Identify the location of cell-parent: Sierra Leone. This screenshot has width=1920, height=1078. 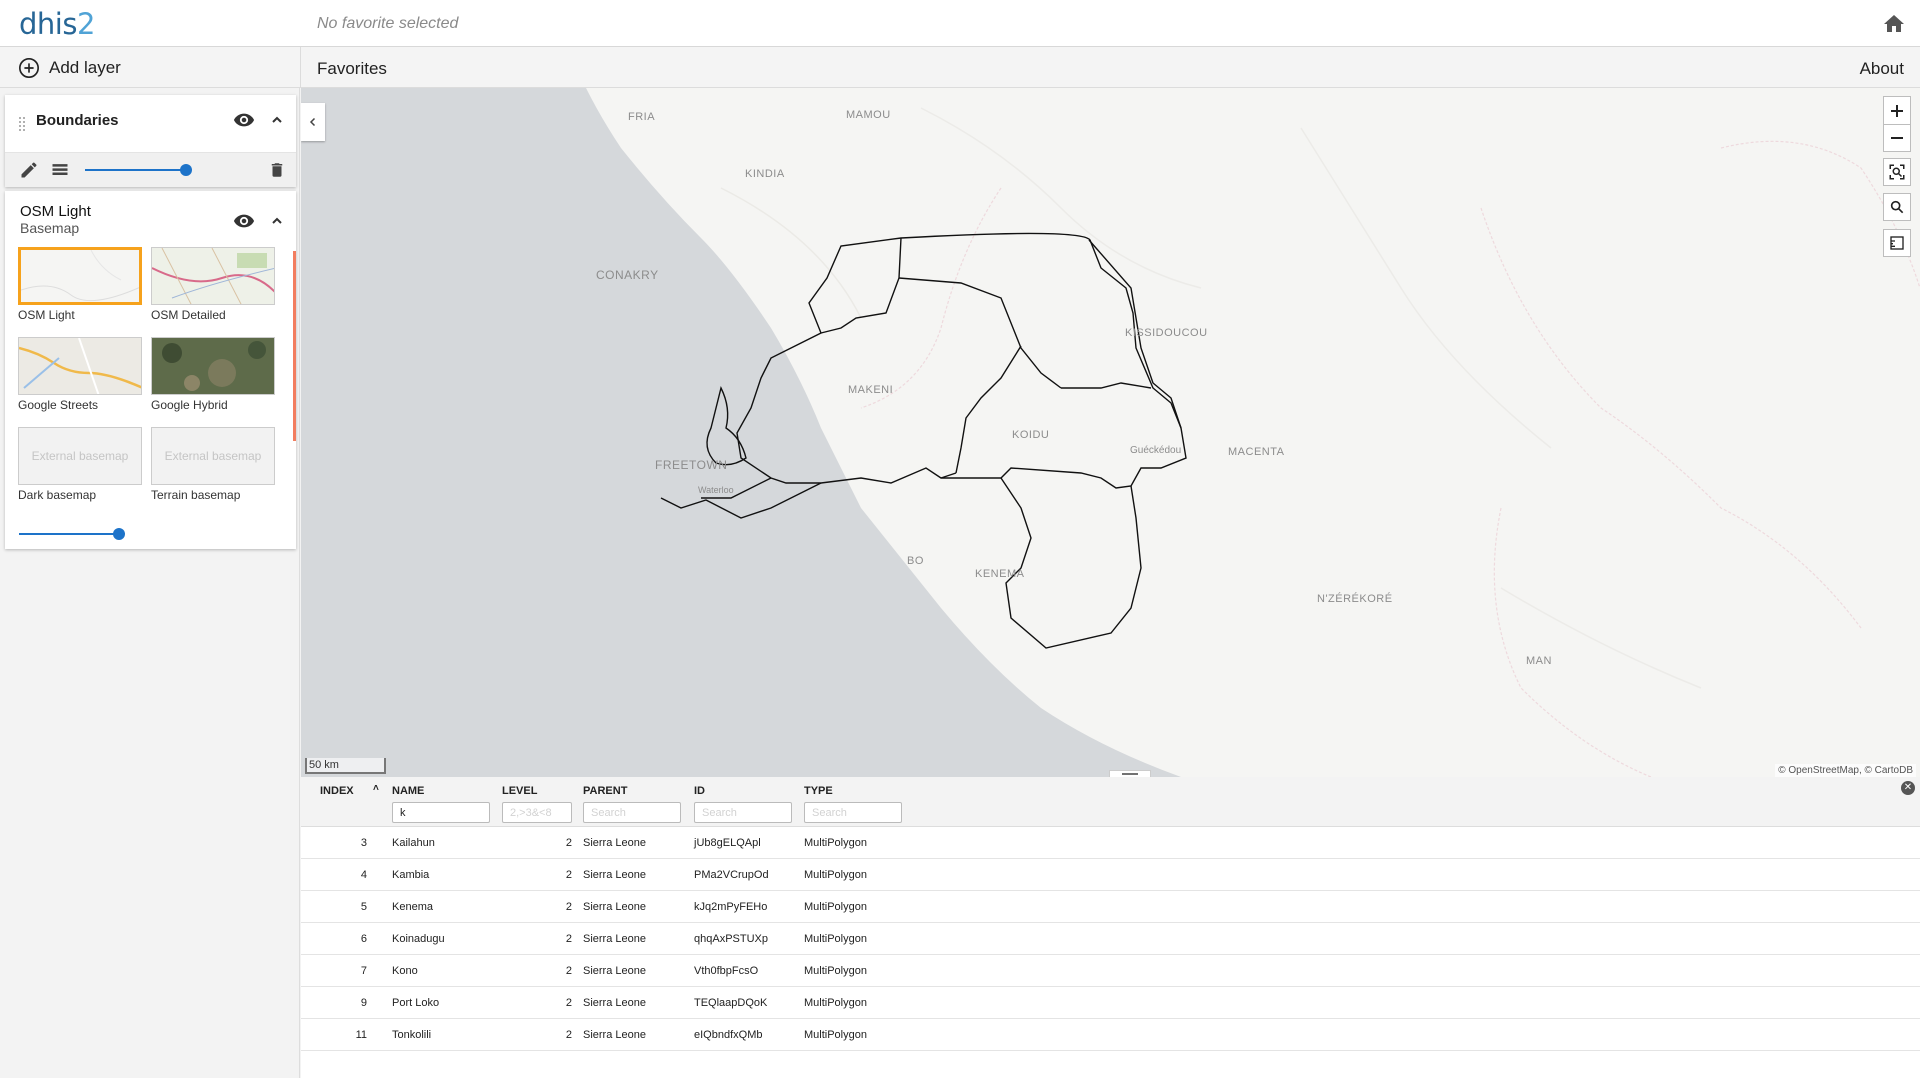
(614, 1035).